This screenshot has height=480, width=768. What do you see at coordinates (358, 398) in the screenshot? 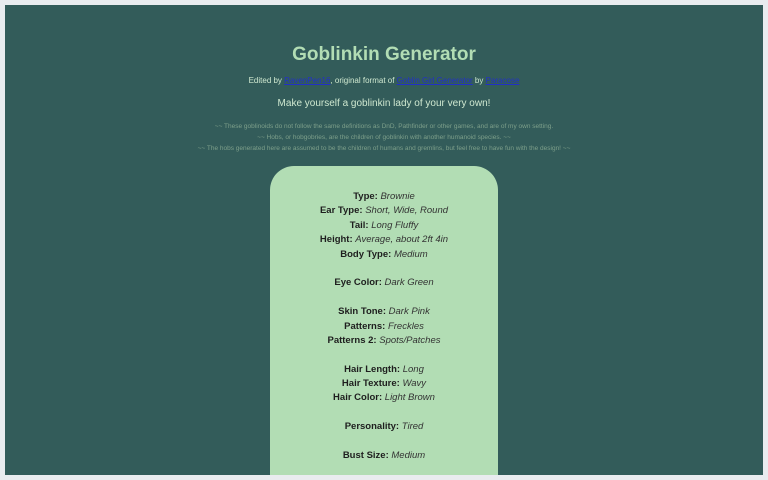
I see `hair-color-label: Hair Color:` at bounding box center [358, 398].